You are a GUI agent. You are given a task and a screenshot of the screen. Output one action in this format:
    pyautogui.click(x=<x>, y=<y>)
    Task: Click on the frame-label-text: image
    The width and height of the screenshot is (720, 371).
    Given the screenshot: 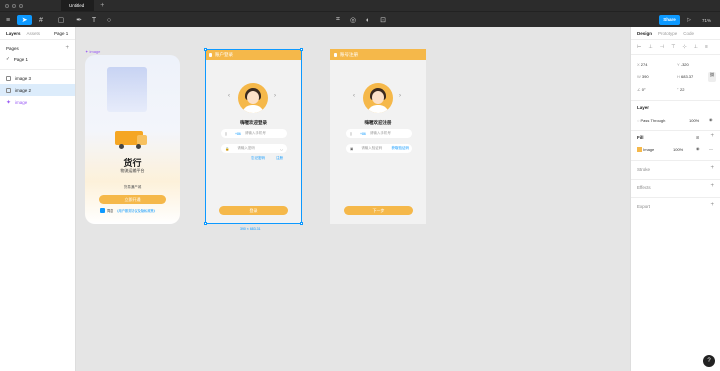 What is the action you would take?
    pyautogui.click(x=95, y=51)
    